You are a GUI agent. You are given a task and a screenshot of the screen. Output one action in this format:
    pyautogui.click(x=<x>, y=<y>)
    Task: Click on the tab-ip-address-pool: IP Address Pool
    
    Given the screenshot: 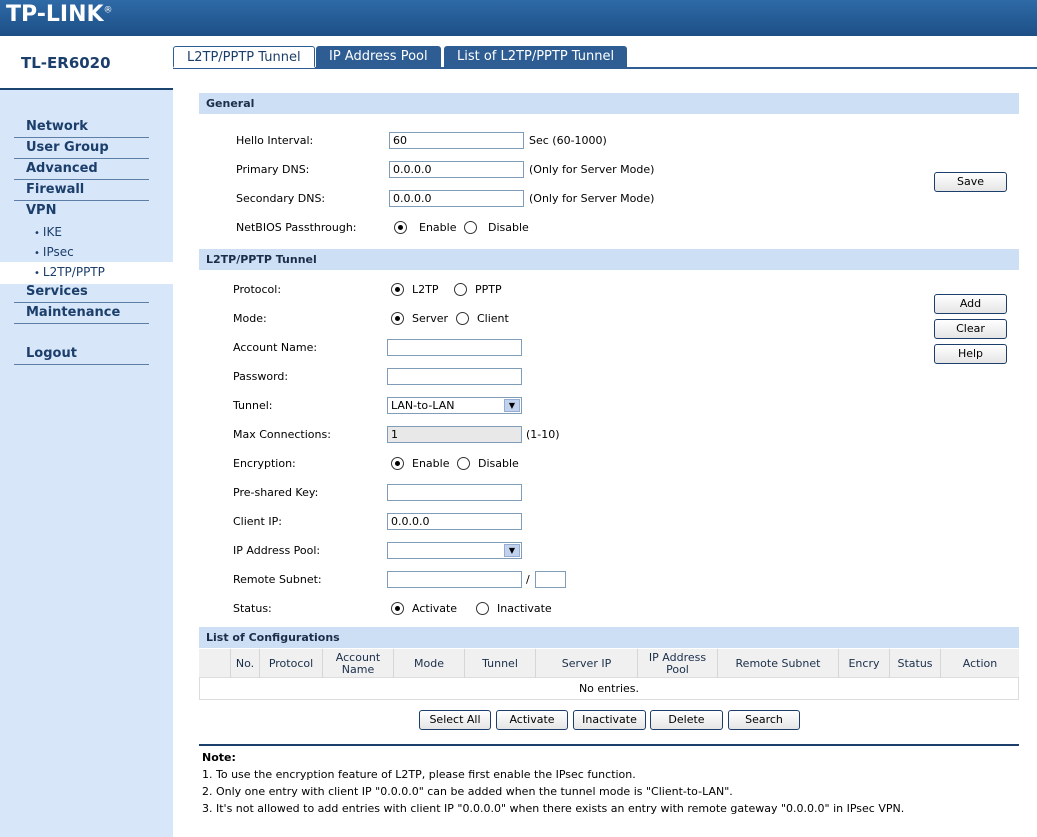 What is the action you would take?
    pyautogui.click(x=378, y=57)
    